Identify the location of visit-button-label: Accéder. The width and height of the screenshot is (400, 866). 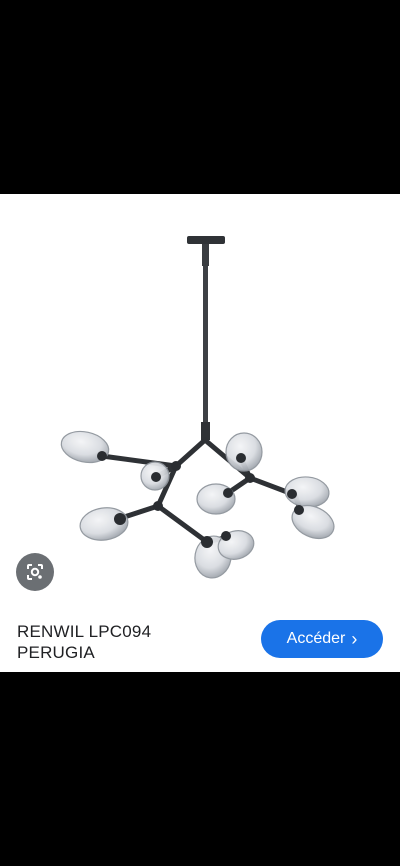
(316, 638).